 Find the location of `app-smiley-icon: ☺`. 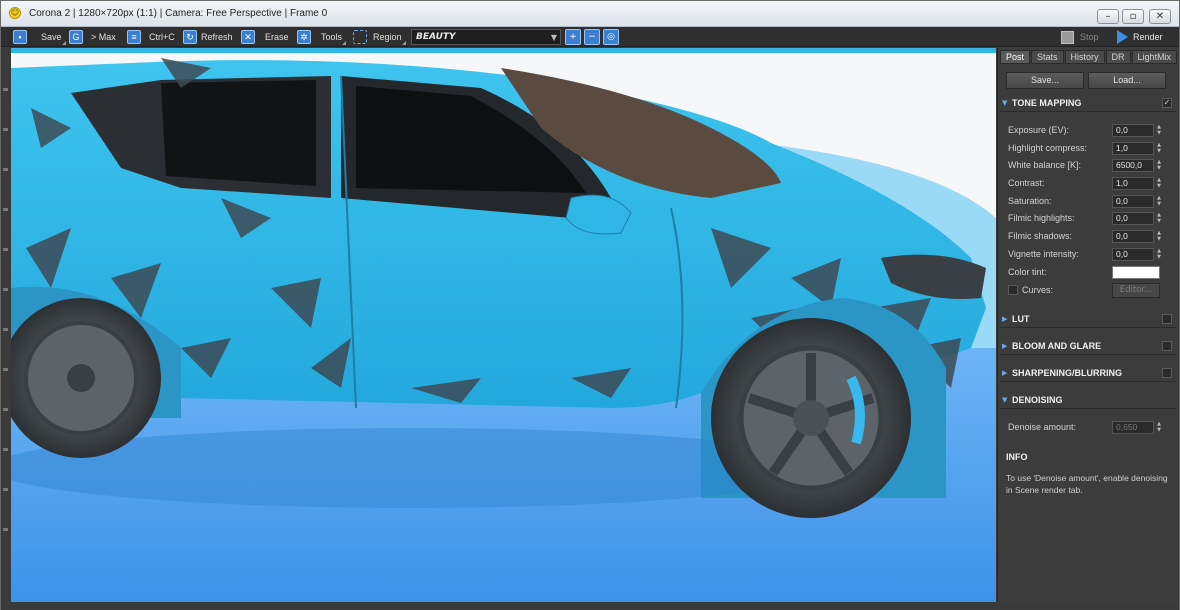

app-smiley-icon: ☺ is located at coordinates (15, 13).